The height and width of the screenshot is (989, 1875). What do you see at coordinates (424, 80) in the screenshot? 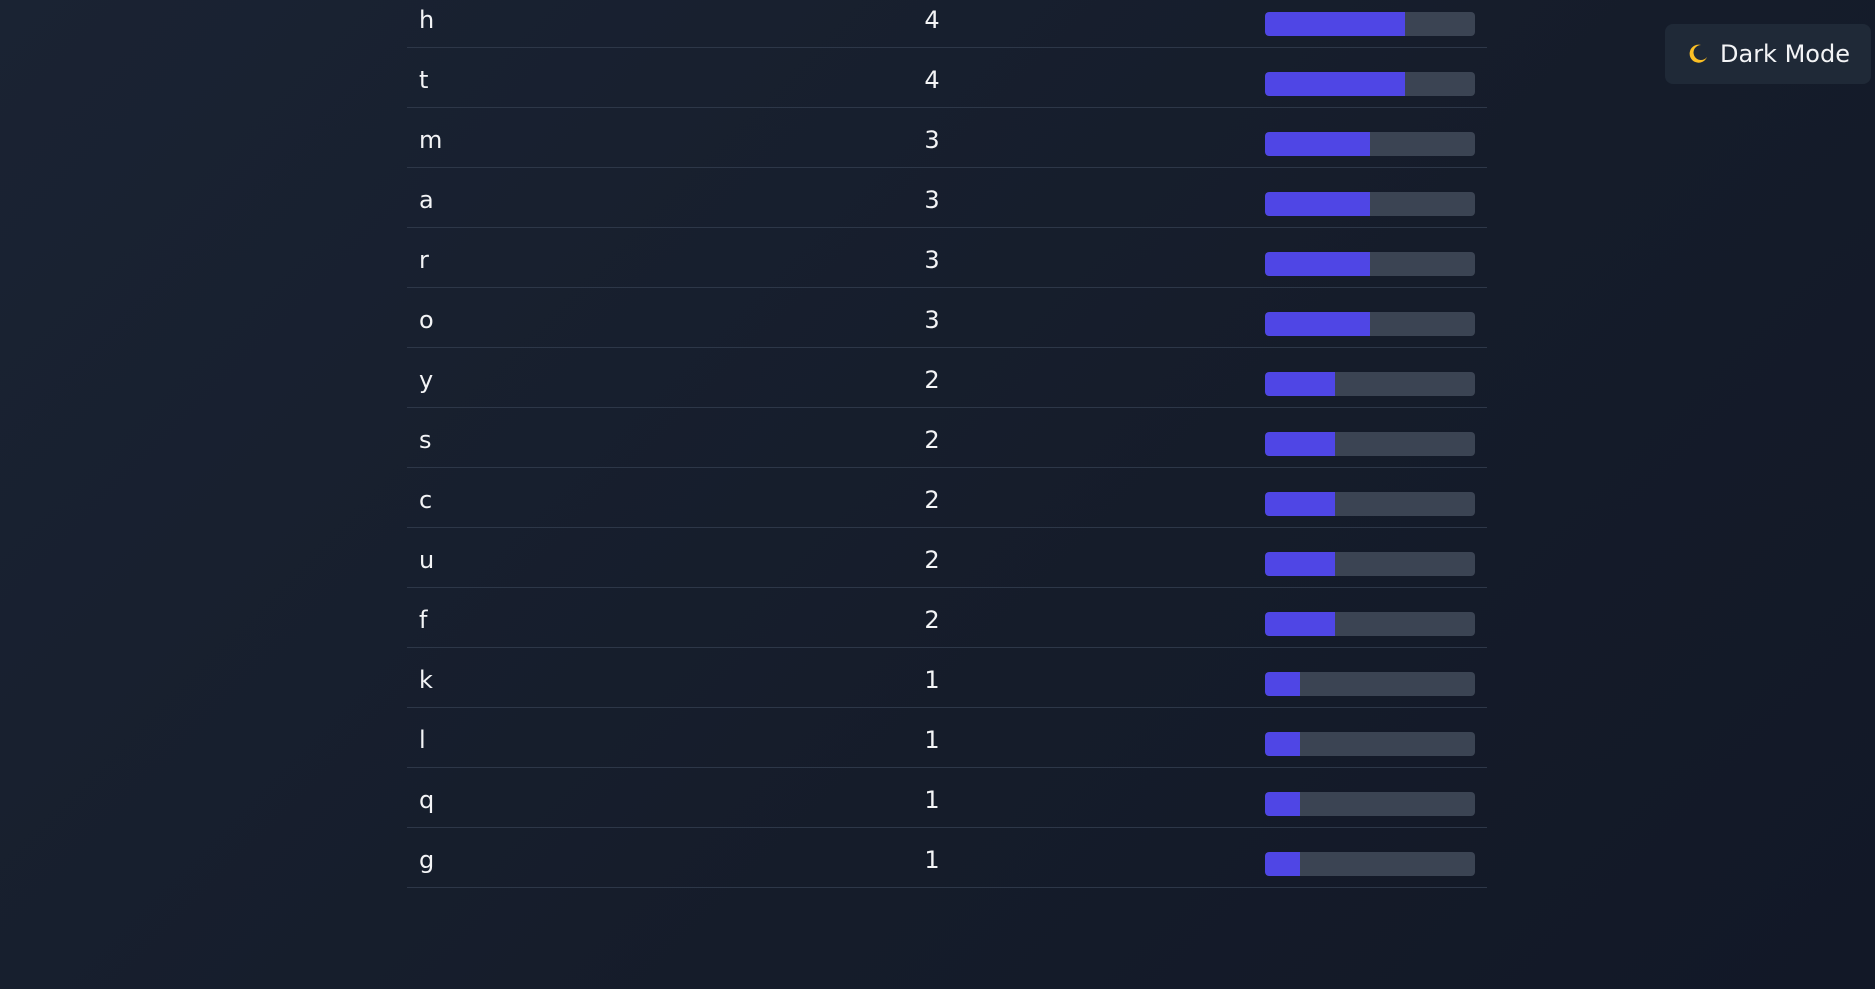
I see `character-cell: t` at bounding box center [424, 80].